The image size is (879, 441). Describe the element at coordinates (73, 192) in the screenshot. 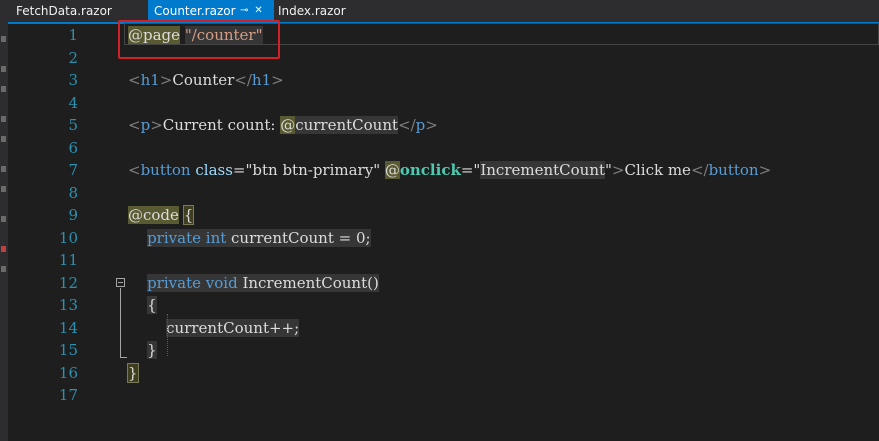

I see `line-number: 8` at that location.